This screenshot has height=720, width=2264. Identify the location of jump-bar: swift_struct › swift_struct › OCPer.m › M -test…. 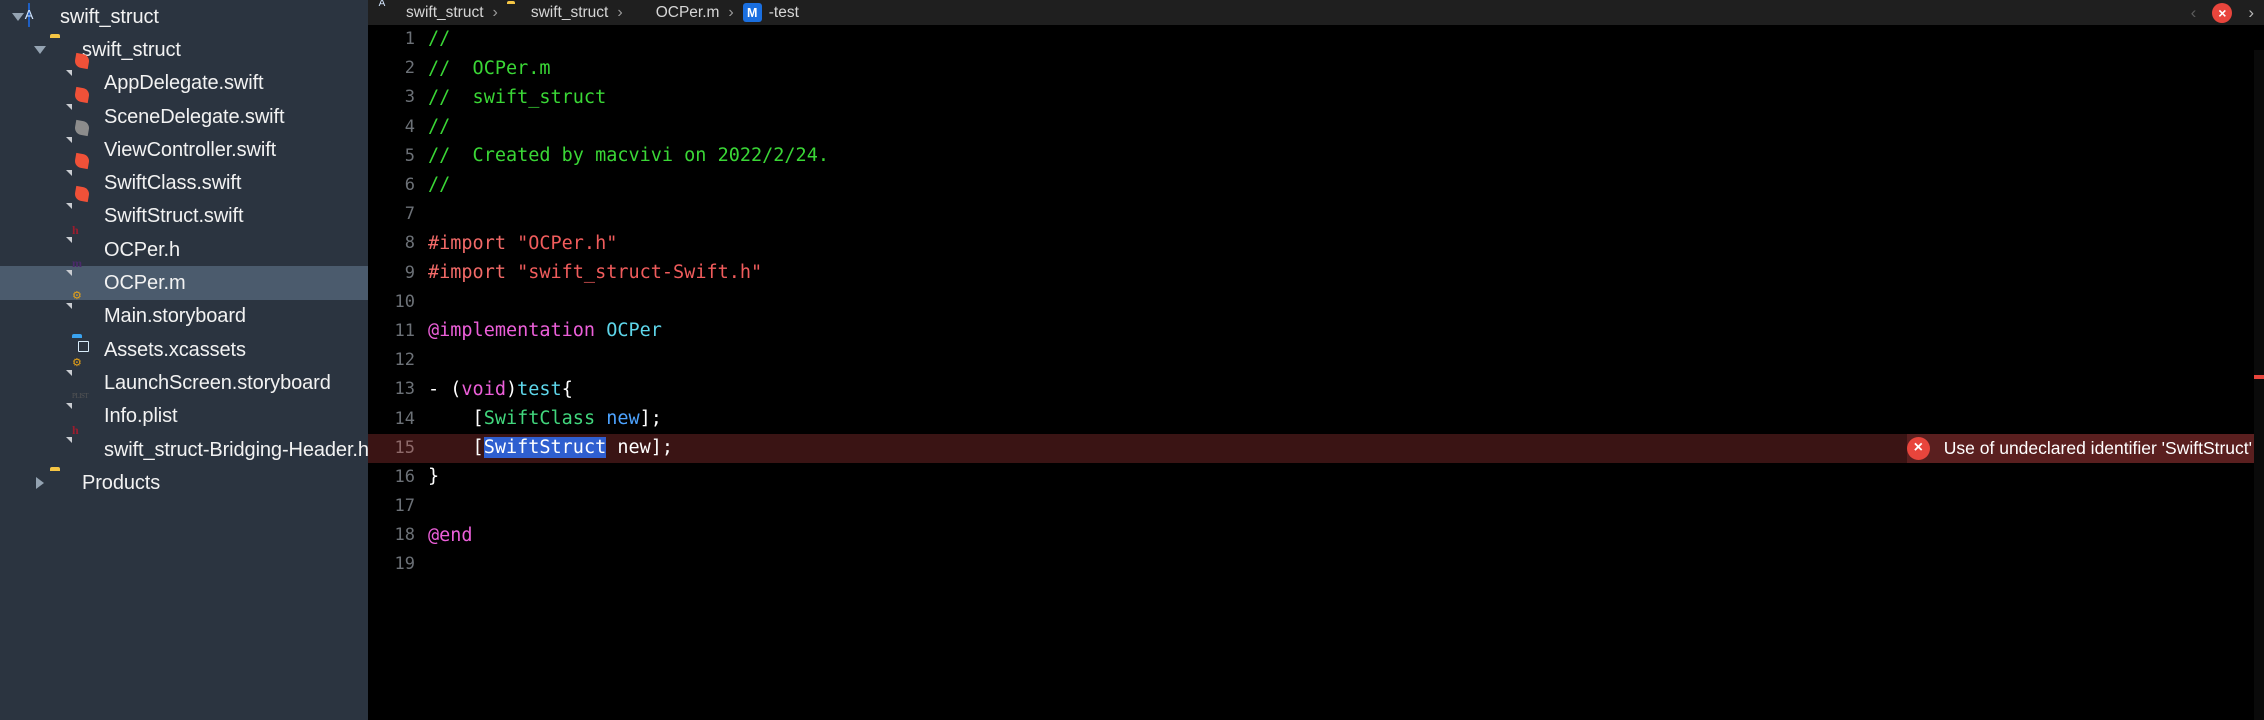
(1316, 12).